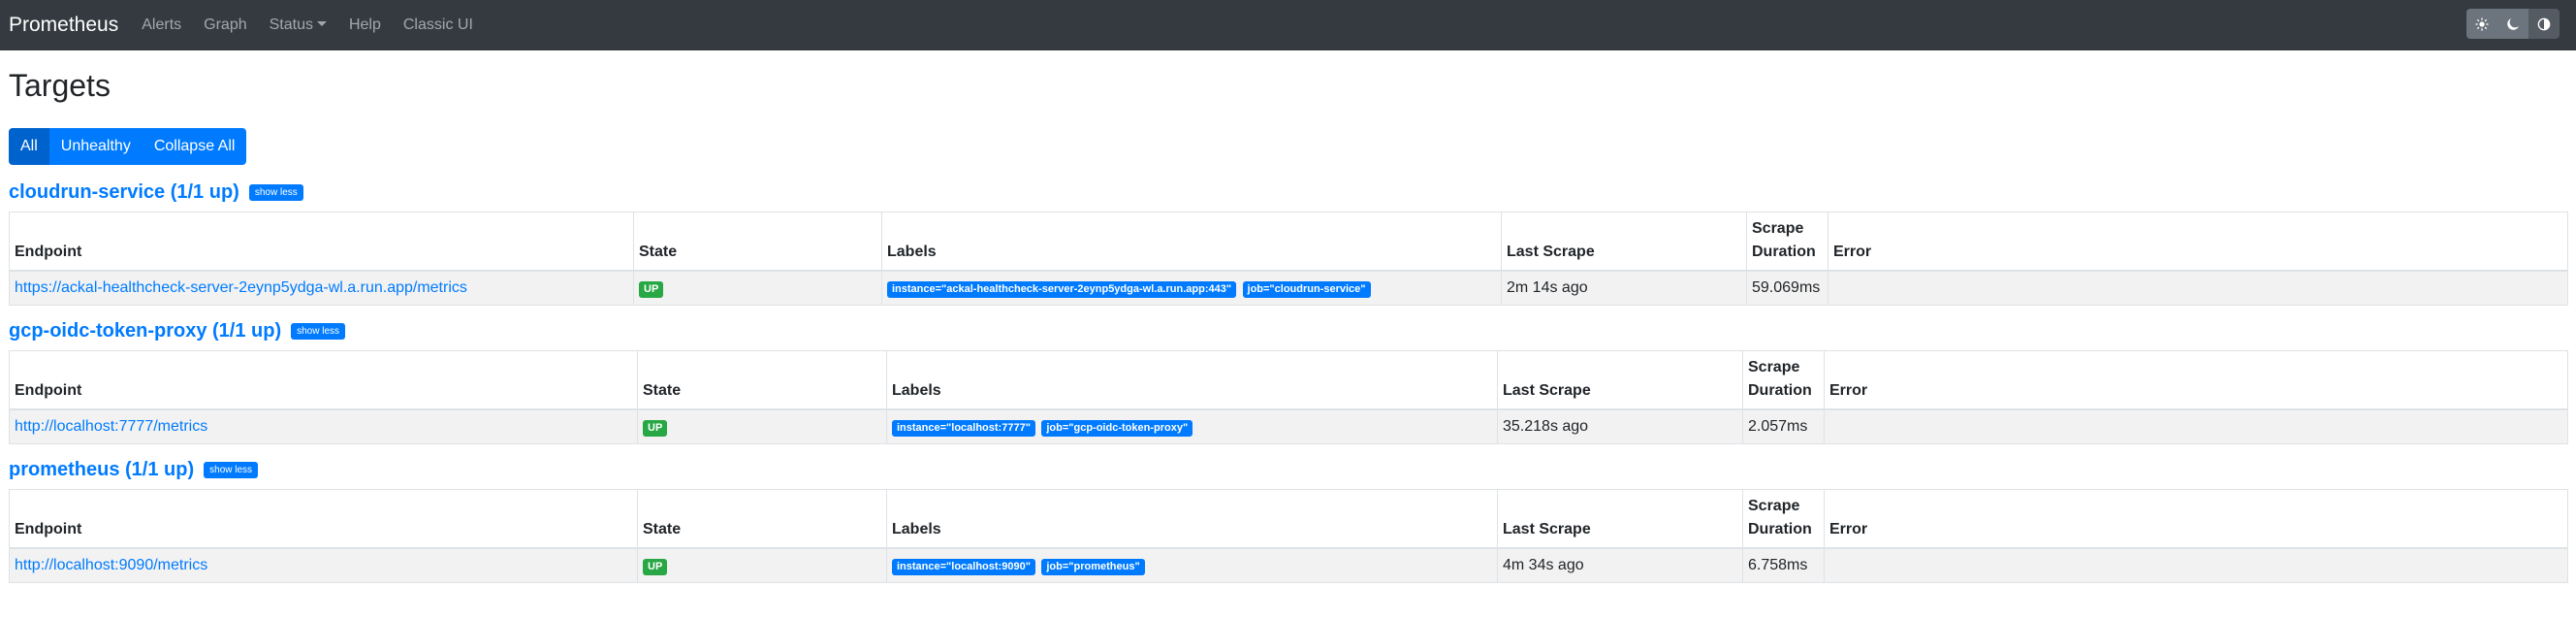 The width and height of the screenshot is (2576, 619). What do you see at coordinates (63, 26) in the screenshot?
I see `brand-link: Prometheus` at bounding box center [63, 26].